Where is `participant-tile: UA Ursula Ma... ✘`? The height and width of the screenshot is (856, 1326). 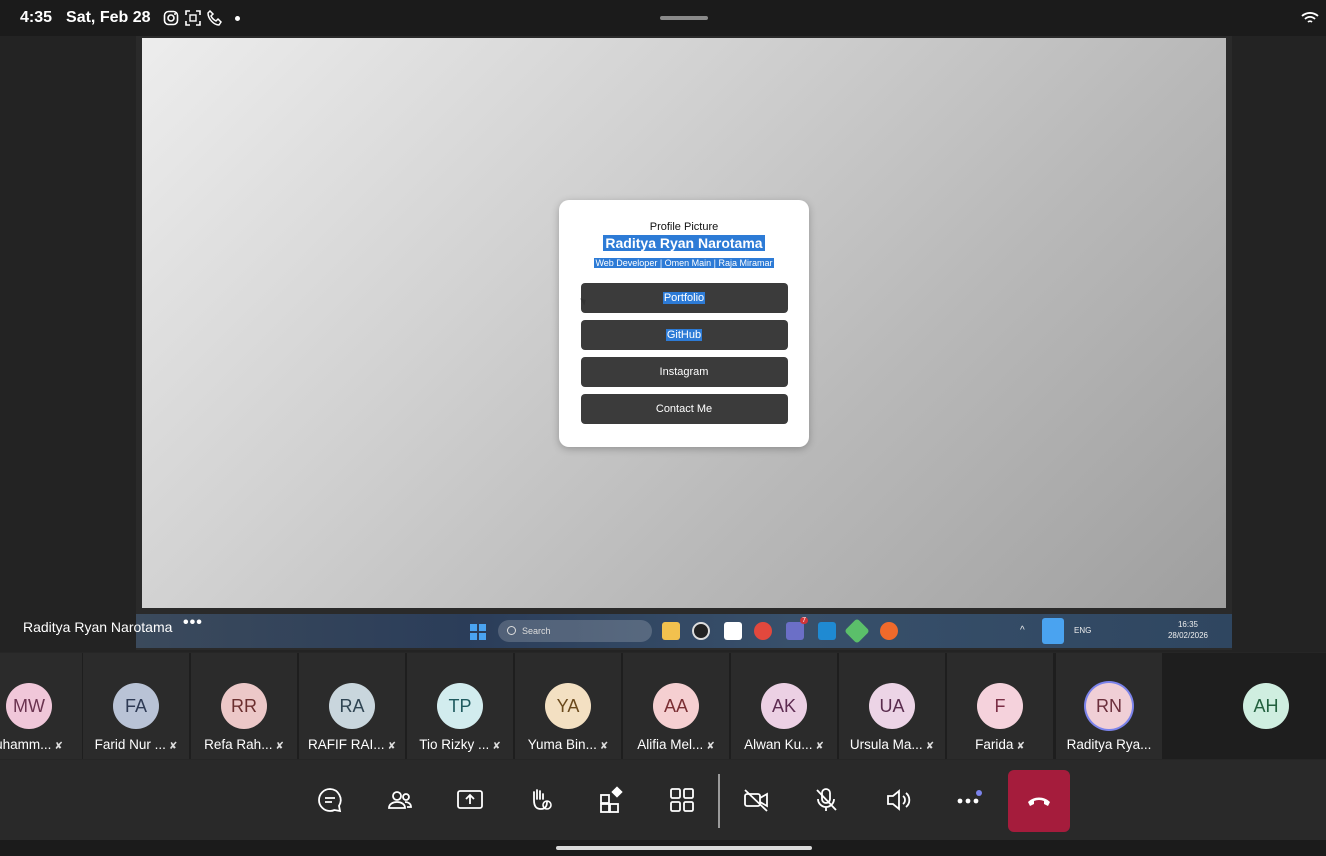
participant-tile: UA Ursula Ma... ✘ is located at coordinates (892, 706).